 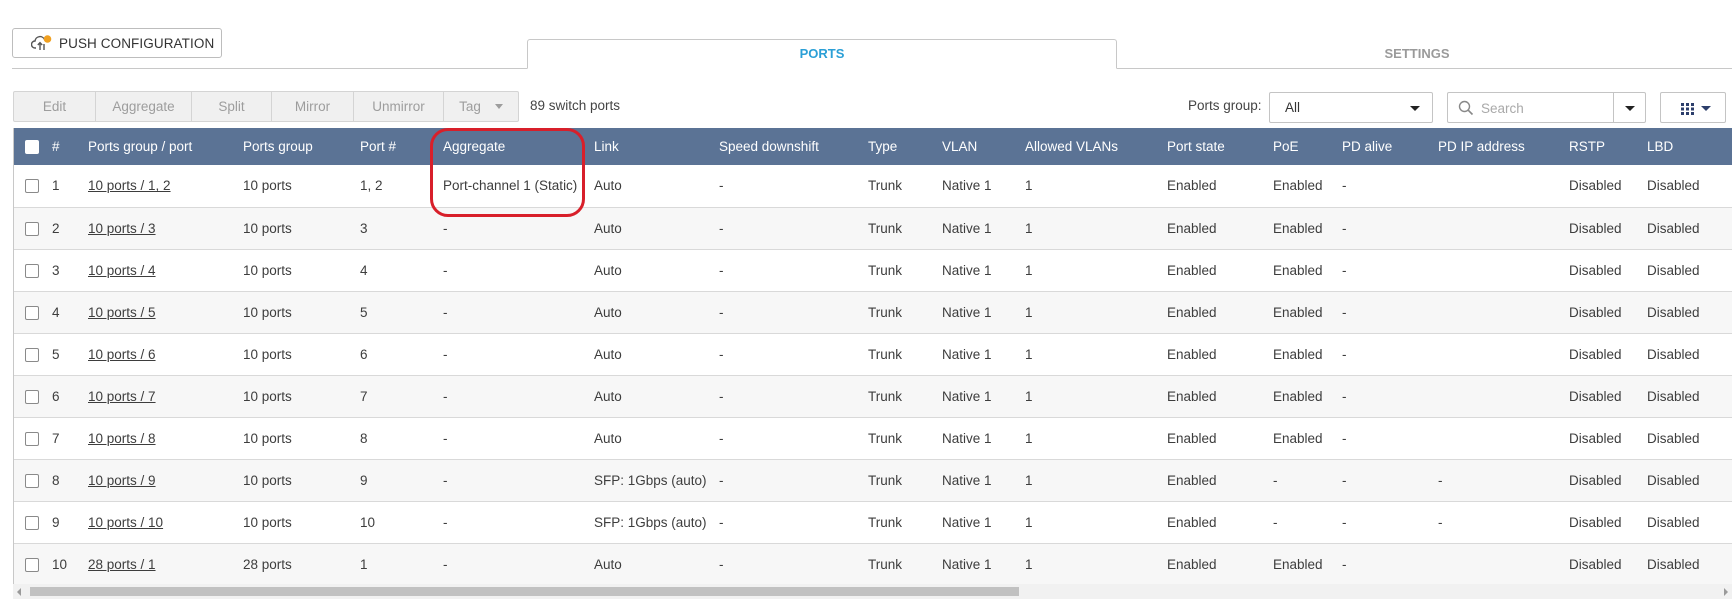 I want to click on port-number-cell: 9, so click(x=364, y=480).